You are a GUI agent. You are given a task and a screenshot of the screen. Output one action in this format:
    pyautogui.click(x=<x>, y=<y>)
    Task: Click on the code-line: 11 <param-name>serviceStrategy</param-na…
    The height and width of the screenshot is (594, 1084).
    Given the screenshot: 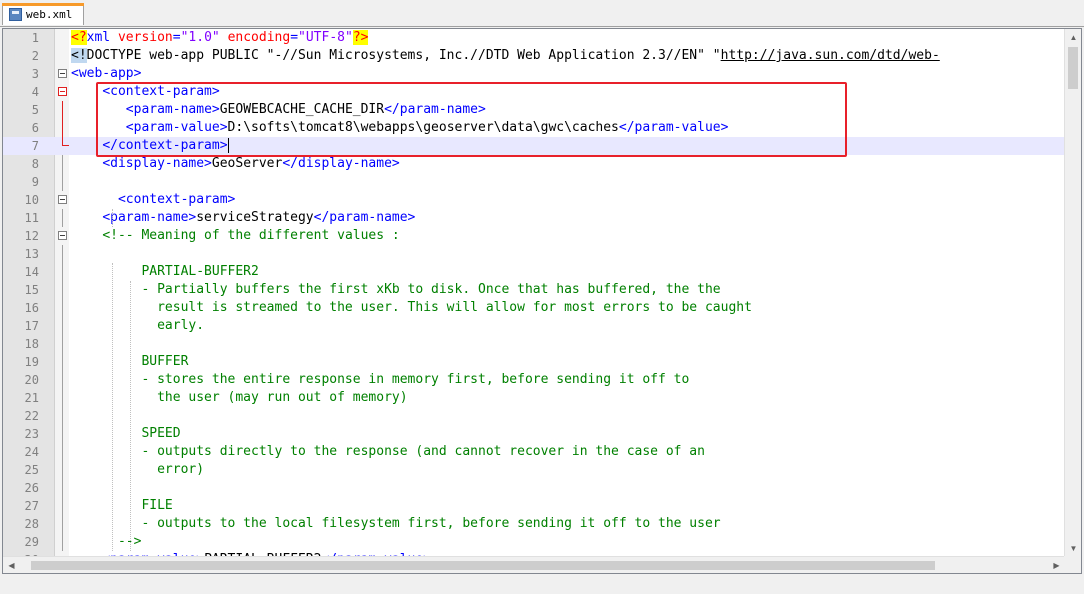 What is the action you would take?
    pyautogui.click(x=534, y=218)
    